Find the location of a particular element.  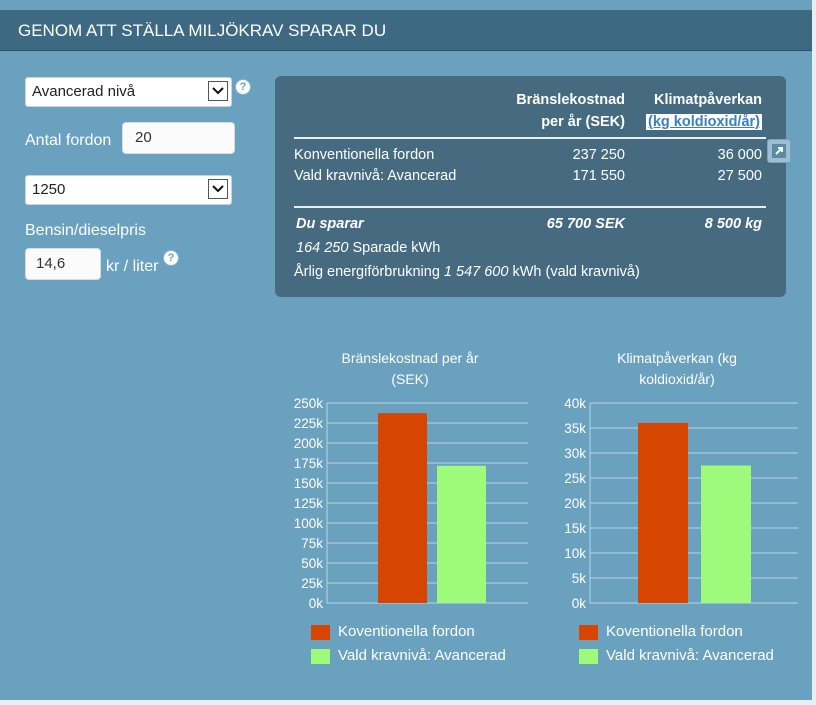

chart2-title: Klimatpåverkan (kg koldioxid/år) is located at coordinates (677, 369).